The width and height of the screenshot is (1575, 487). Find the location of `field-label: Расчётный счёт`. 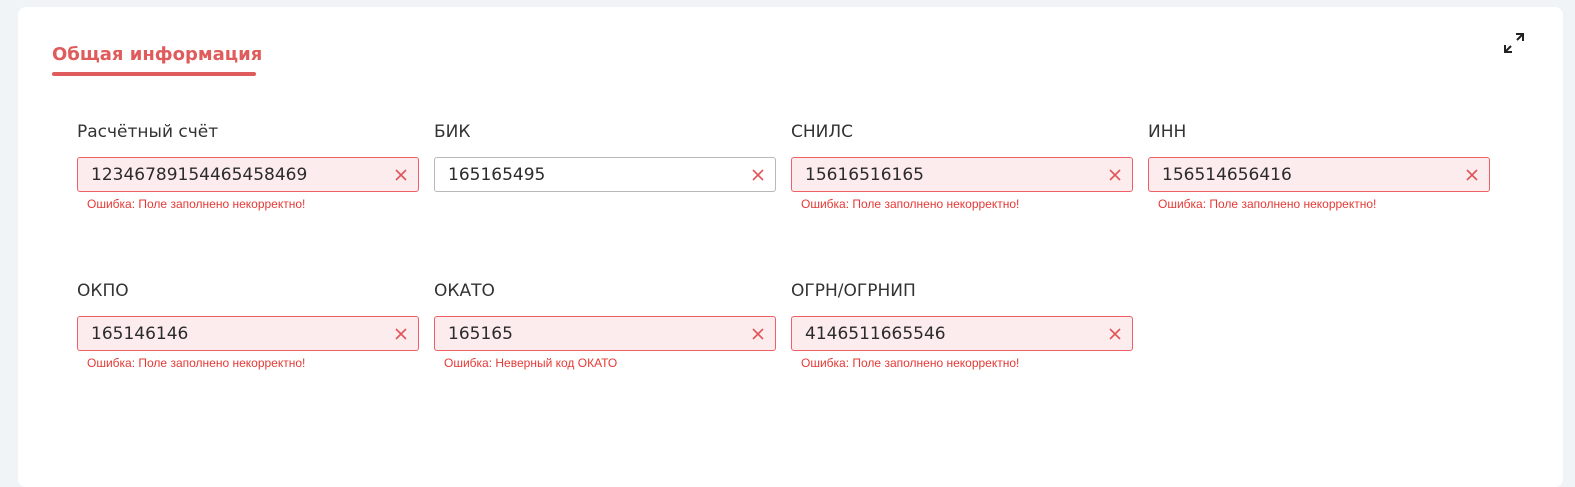

field-label: Расчётный счёт is located at coordinates (148, 132).